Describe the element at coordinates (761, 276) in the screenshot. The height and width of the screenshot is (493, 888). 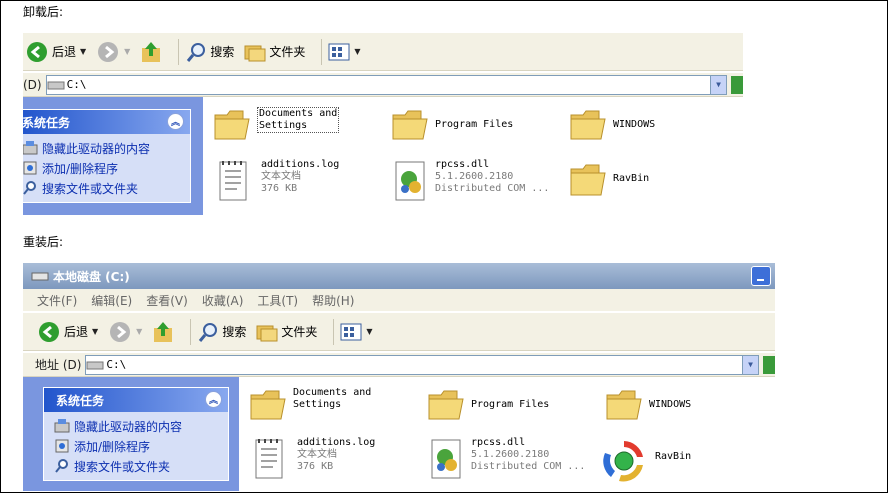
I see `minimize-button` at that location.